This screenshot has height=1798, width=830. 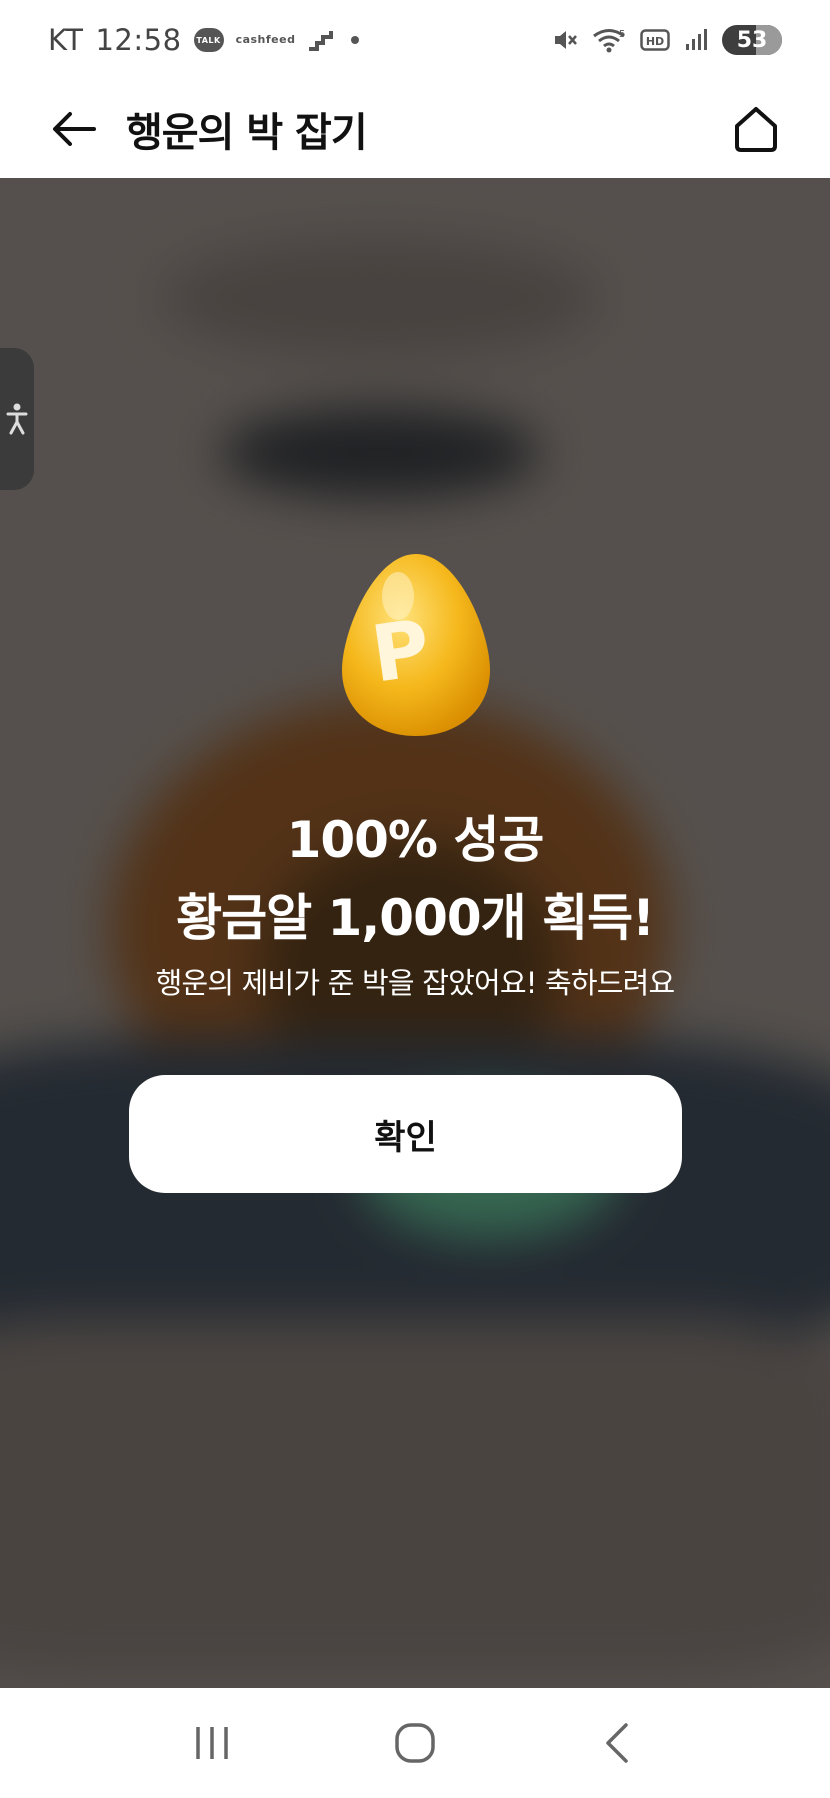 I want to click on cashfeed-icon: cash feed, so click(x=265, y=39).